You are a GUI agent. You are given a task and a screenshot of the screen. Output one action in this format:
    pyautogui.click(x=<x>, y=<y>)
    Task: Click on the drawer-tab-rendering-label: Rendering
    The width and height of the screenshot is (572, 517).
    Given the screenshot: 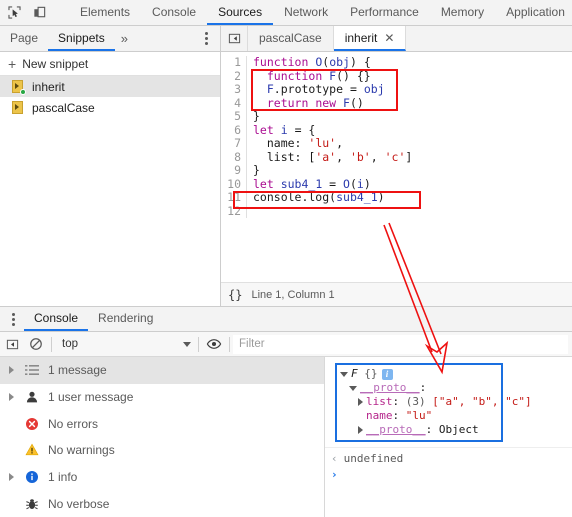 What is the action you would take?
    pyautogui.click(x=126, y=318)
    